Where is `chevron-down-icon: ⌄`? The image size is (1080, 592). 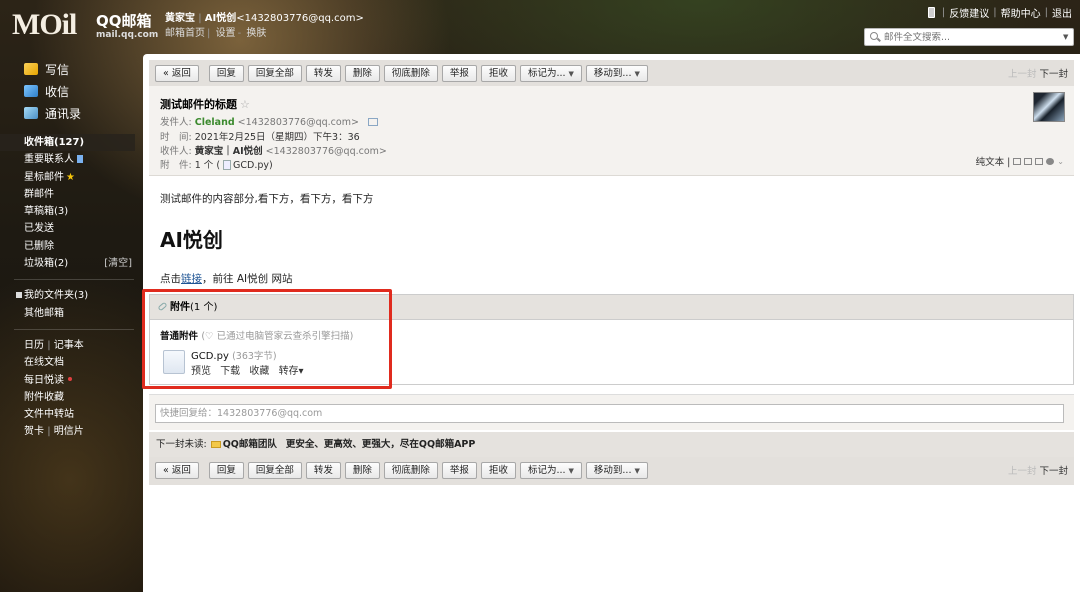
chevron-down-icon: ⌄ is located at coordinates (1060, 161).